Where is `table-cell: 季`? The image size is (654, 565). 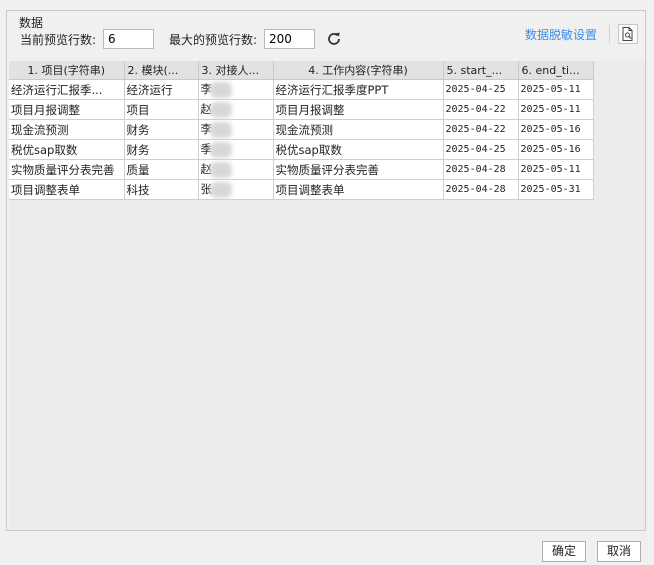 table-cell: 季 is located at coordinates (236, 149).